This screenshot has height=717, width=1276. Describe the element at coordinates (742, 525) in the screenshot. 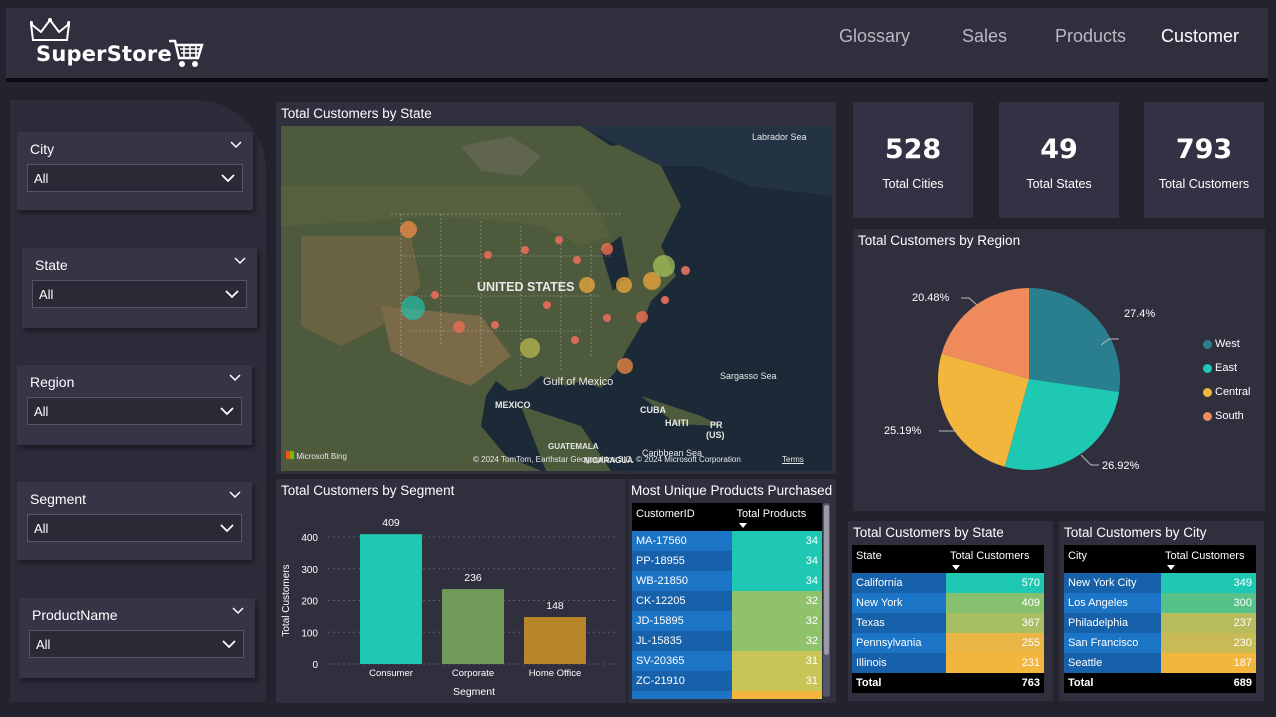

I see `sort-desc-icon` at that location.